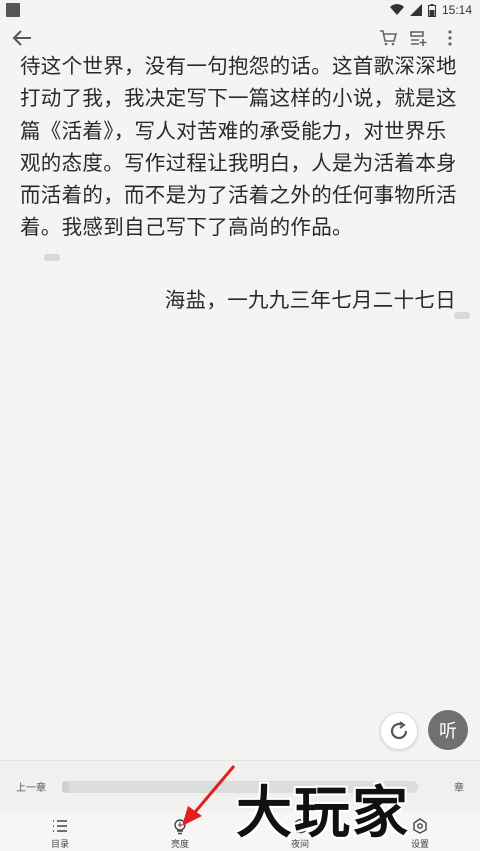 This screenshot has height=851, width=480. I want to click on listen-button: 听, so click(448, 730).